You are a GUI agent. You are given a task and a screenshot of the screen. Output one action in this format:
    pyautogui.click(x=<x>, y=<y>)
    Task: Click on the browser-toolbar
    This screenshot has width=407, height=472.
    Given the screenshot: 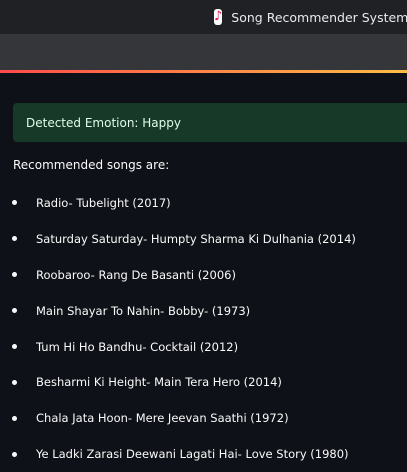 What is the action you would take?
    pyautogui.click(x=203, y=52)
    